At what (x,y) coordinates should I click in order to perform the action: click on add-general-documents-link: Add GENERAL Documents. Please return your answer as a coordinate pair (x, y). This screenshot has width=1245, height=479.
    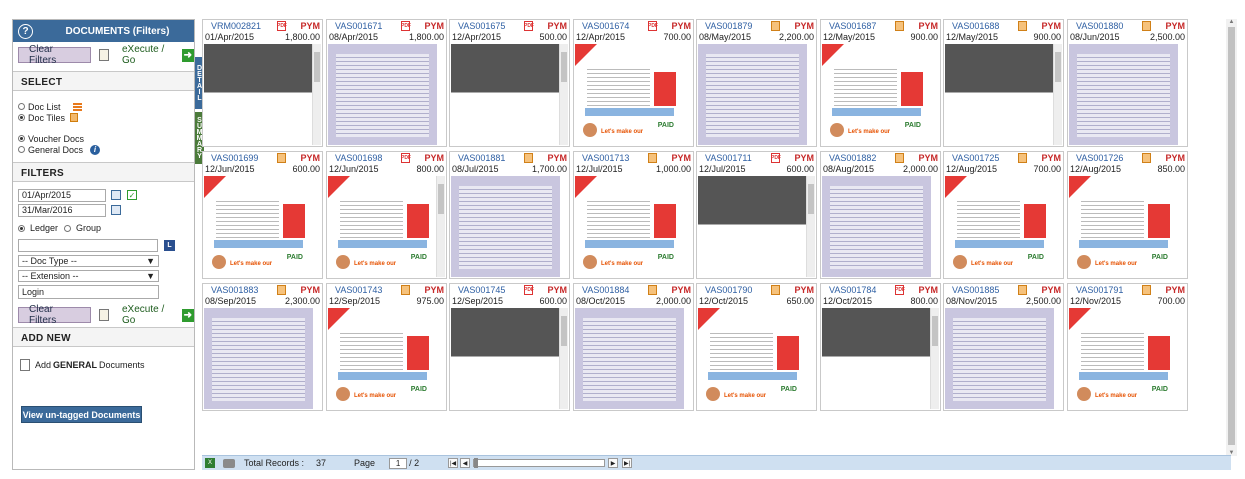
    Looking at the image, I should click on (103, 365).